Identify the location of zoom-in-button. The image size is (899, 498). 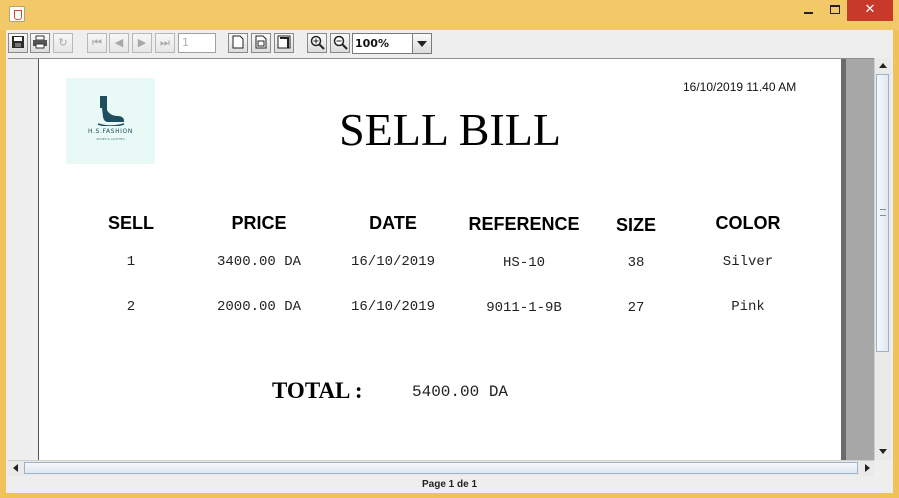
(317, 43).